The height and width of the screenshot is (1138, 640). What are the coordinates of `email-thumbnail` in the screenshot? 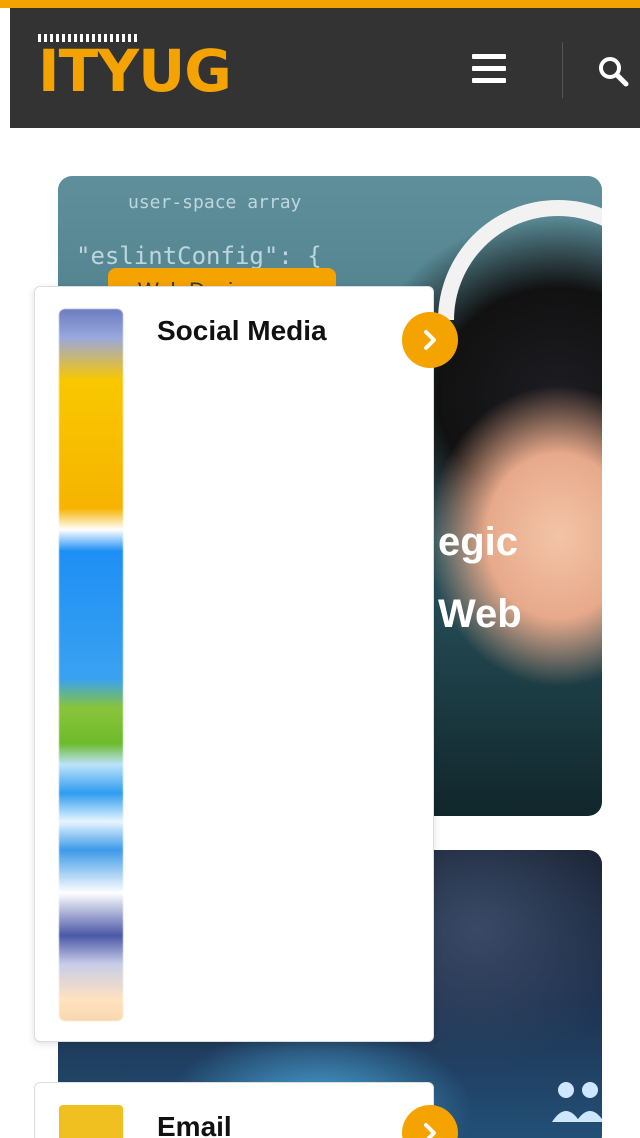 It's located at (91, 1121).